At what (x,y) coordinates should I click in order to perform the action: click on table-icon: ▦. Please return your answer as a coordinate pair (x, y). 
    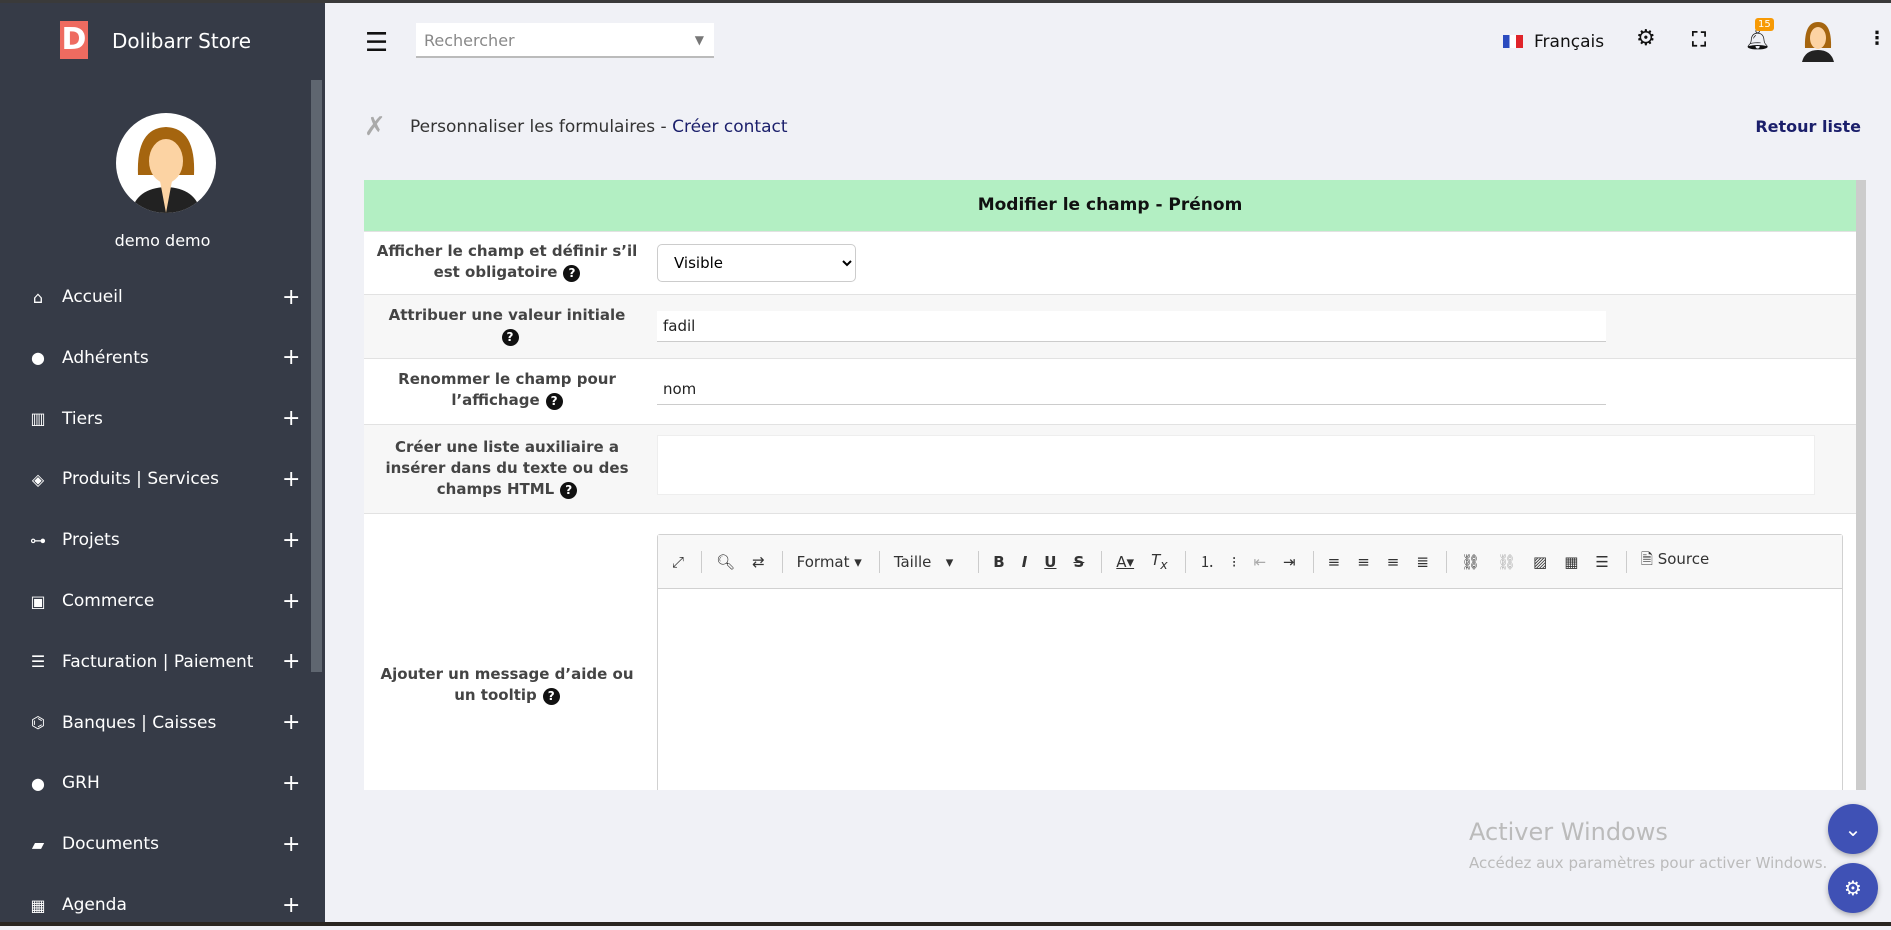
    Looking at the image, I should click on (1571, 562).